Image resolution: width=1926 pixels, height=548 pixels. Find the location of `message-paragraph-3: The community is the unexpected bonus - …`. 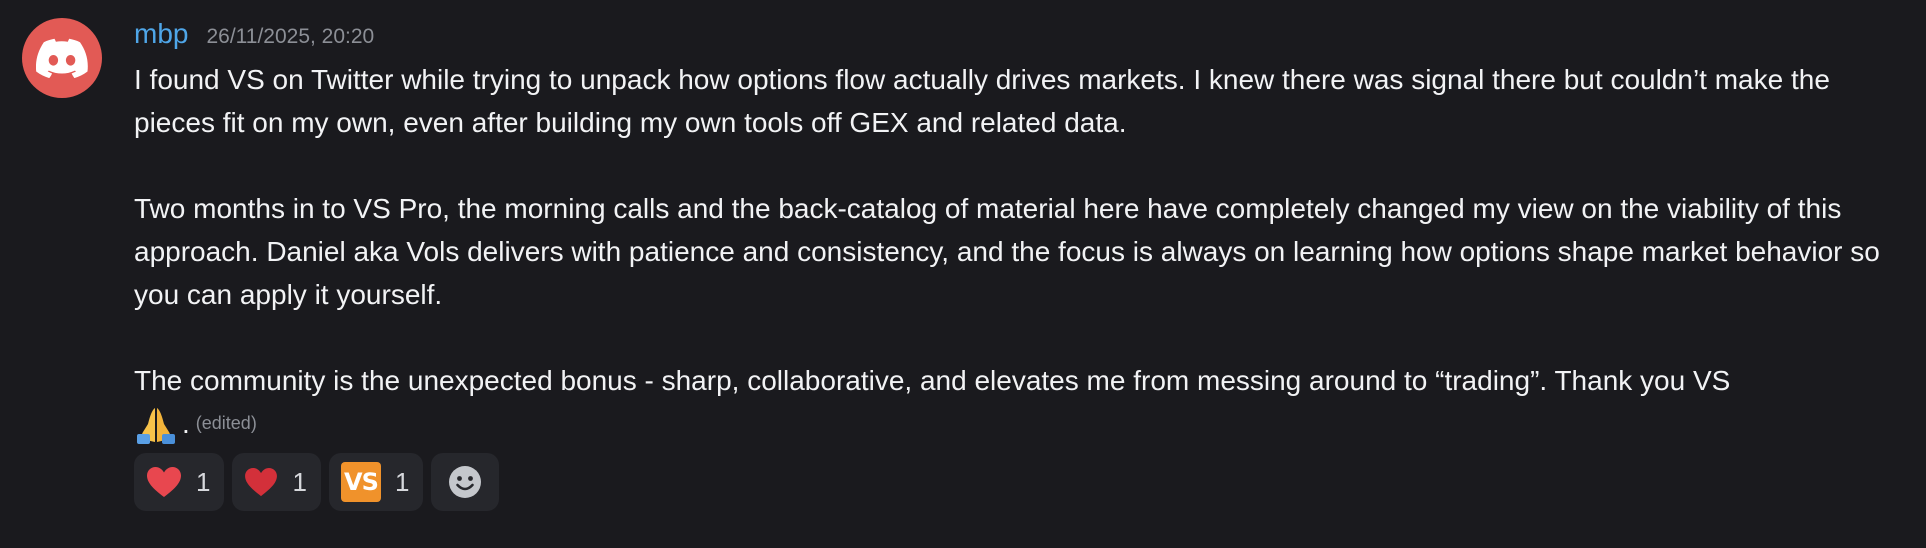

message-paragraph-3: The community is the unexpected bonus - … is located at coordinates (932, 380).